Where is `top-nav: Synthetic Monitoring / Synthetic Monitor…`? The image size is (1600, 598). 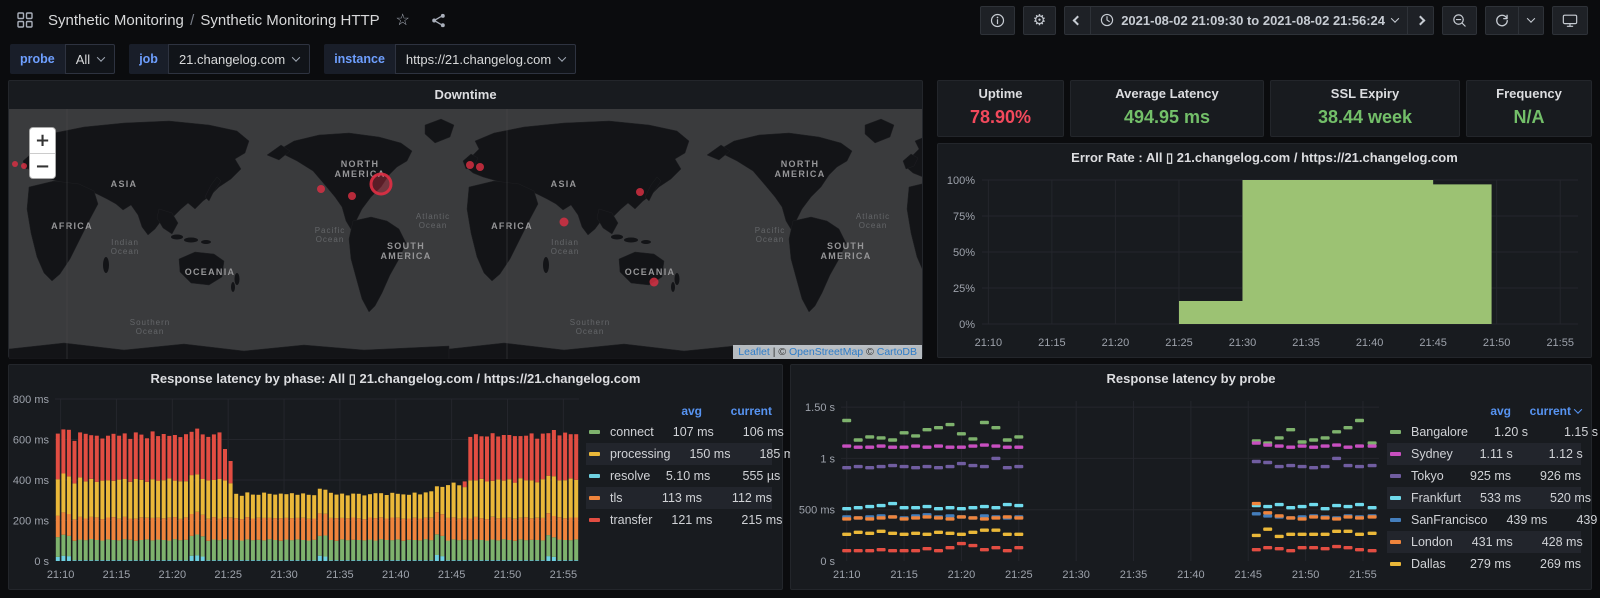
top-nav: Synthetic Monitoring / Synthetic Monitor… is located at coordinates (800, 20).